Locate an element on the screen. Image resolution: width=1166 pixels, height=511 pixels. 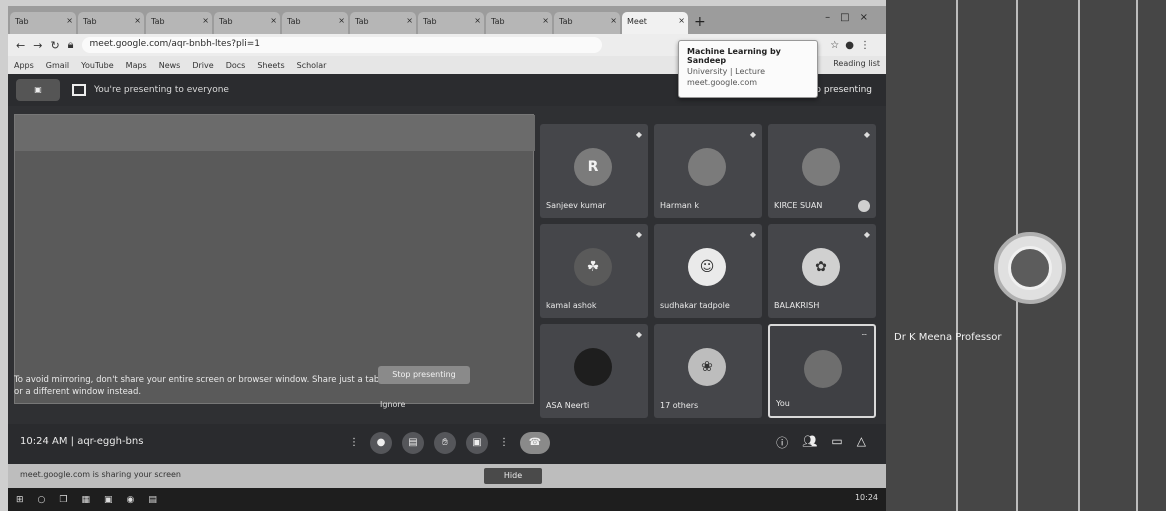
participant-name: Harman k is located at coordinates (680, 205).